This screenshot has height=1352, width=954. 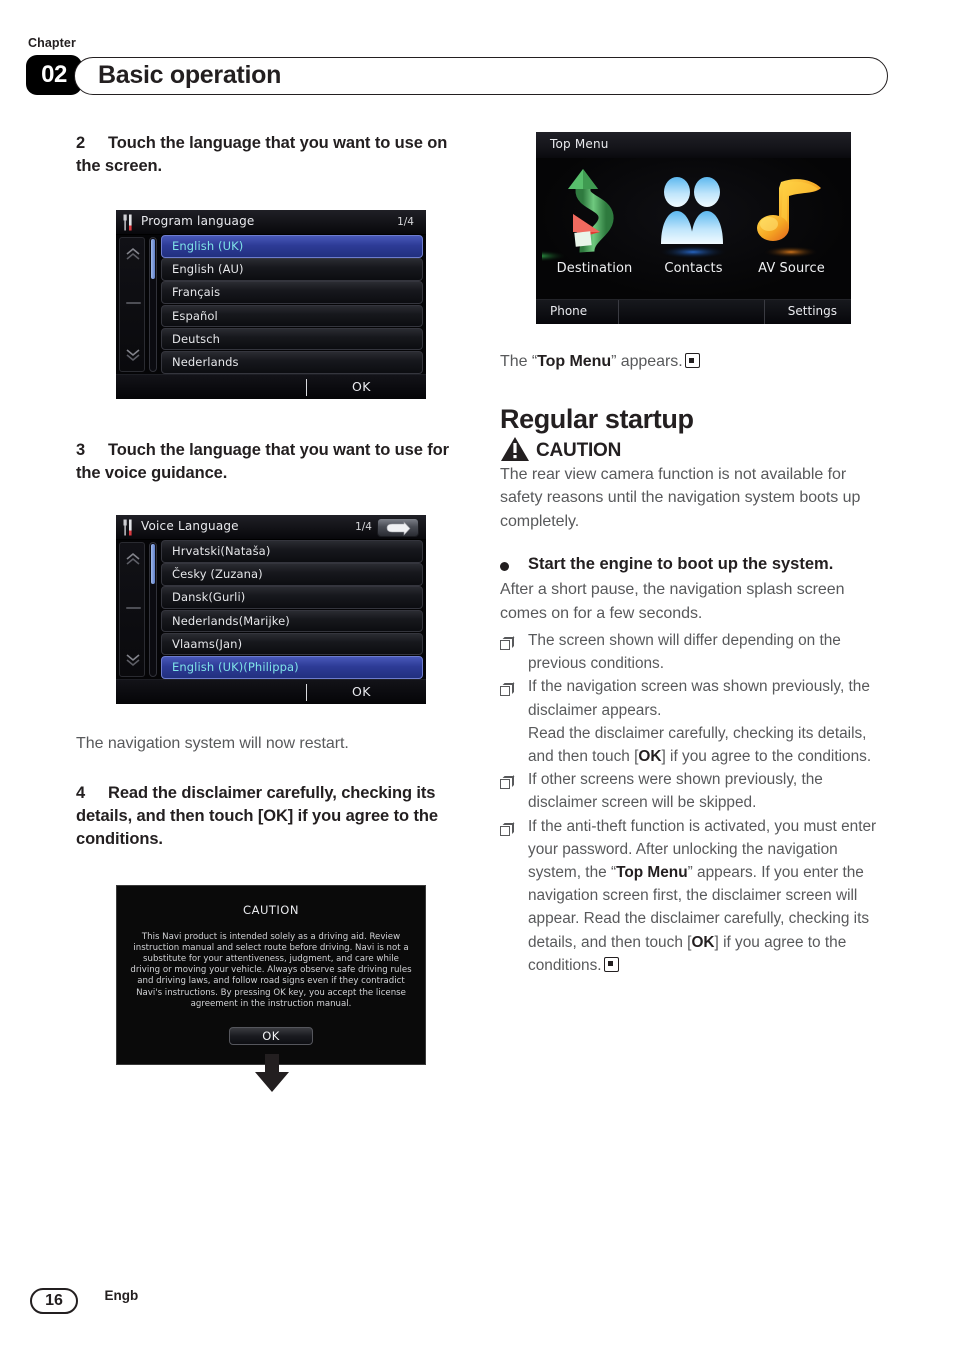 What do you see at coordinates (693, 311) in the screenshot?
I see `top-menu-footer: Phone Settings` at bounding box center [693, 311].